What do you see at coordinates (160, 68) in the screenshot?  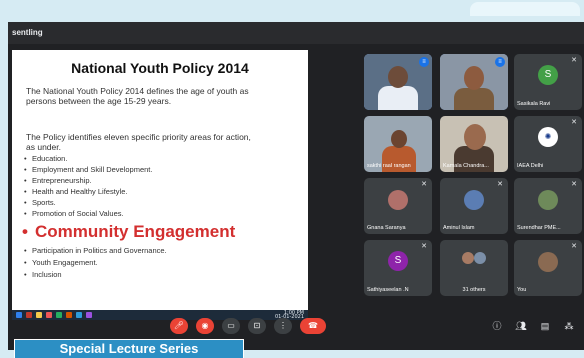 I see `slide-title: National Youth Policy 2014` at bounding box center [160, 68].